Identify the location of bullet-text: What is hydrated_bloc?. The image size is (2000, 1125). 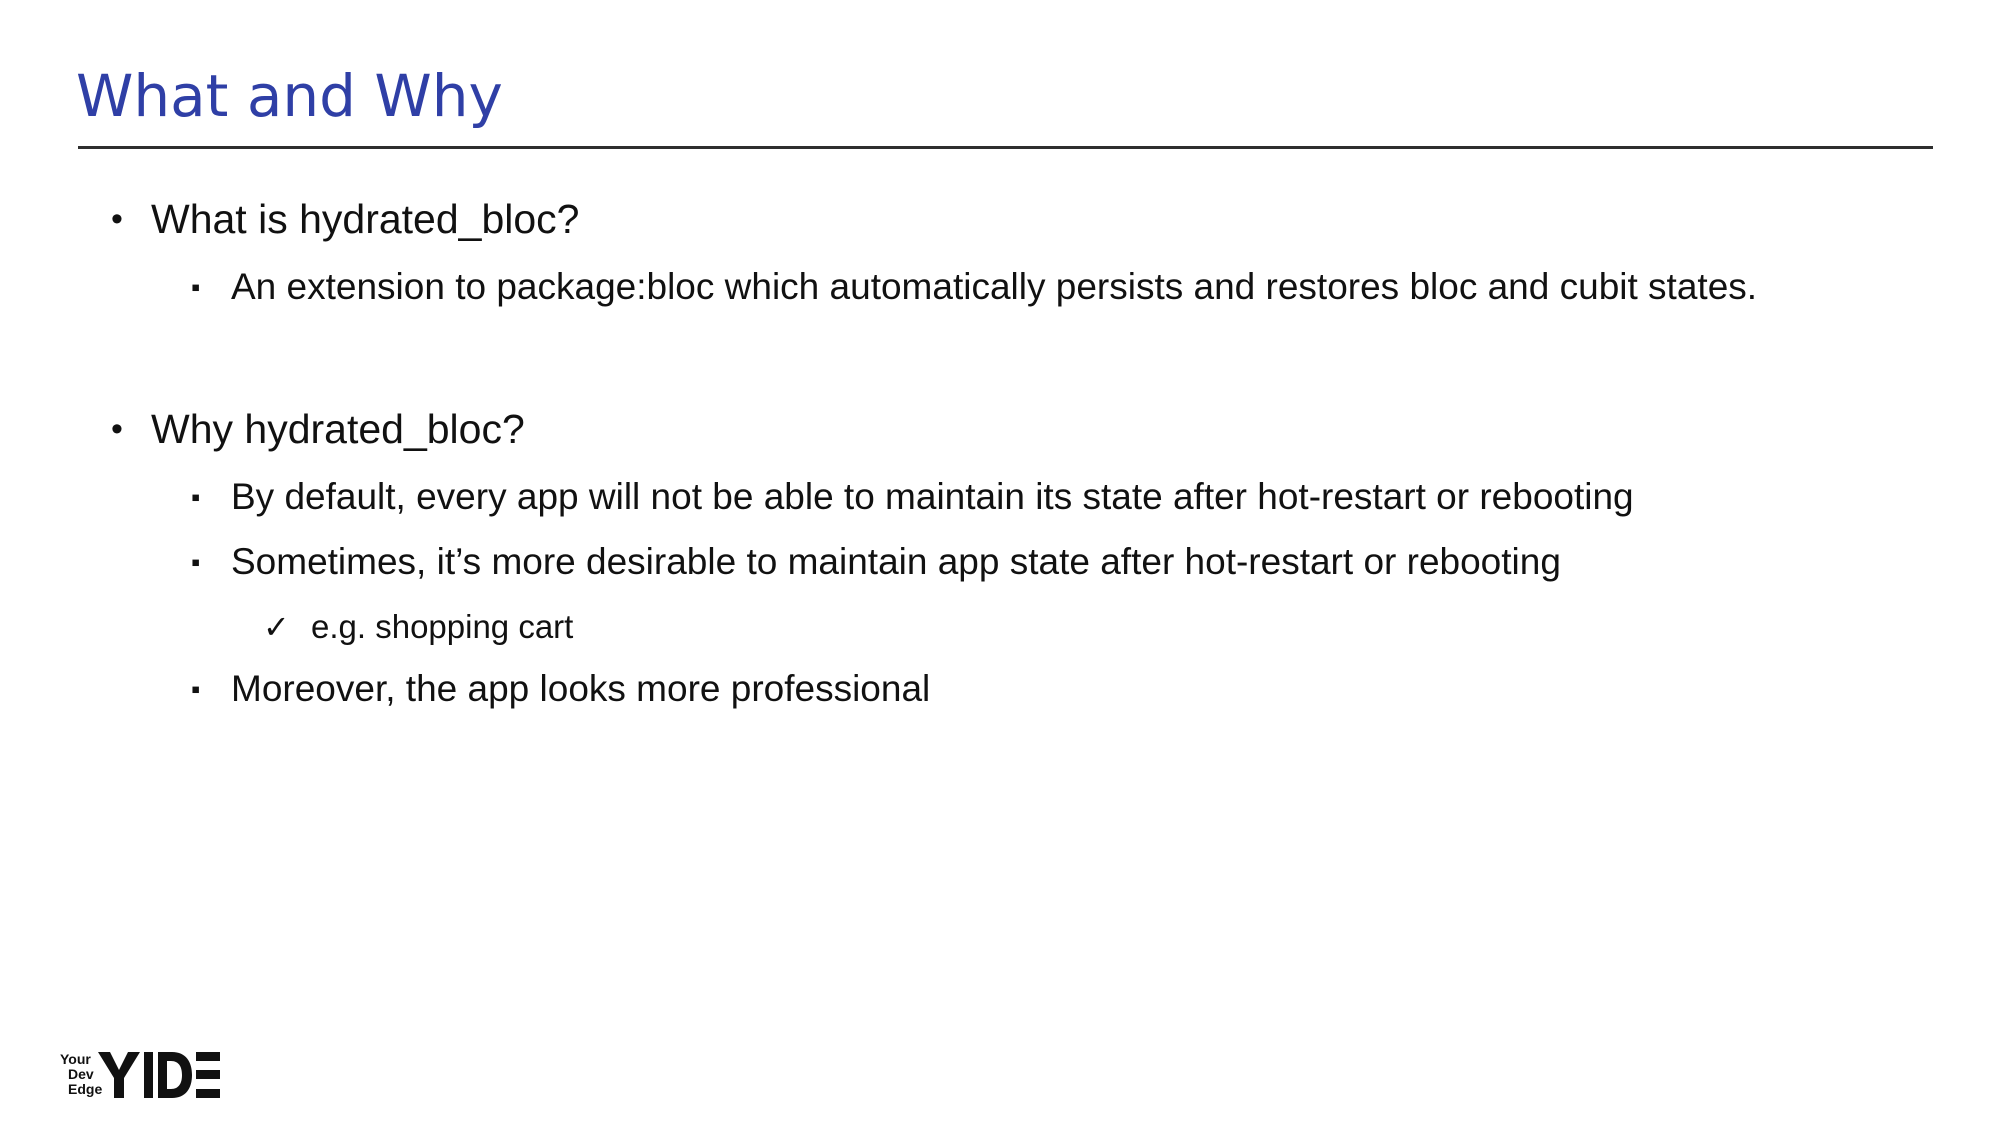
(365, 219).